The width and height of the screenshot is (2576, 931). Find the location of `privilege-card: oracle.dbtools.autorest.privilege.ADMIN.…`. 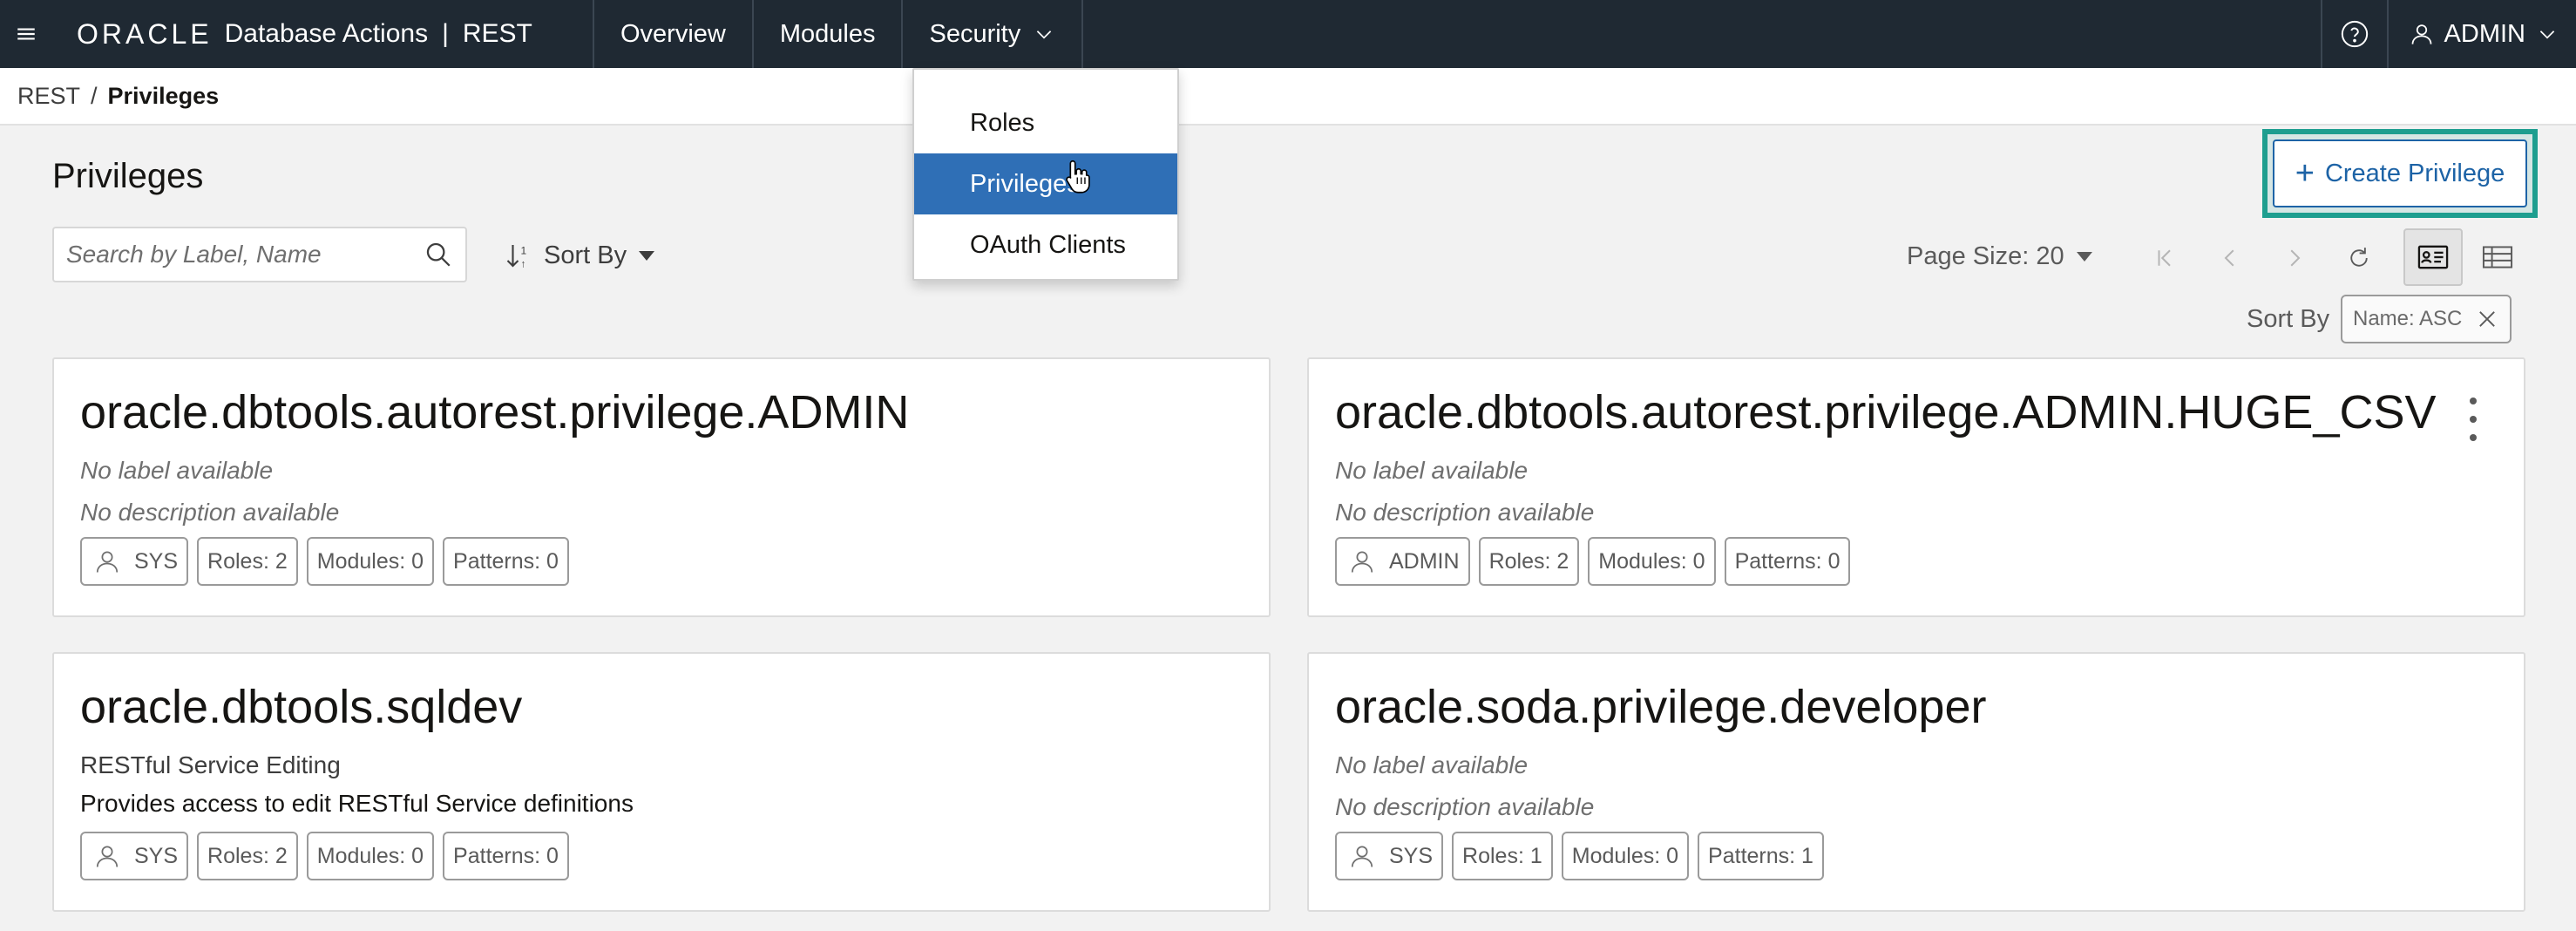

privilege-card: oracle.dbtools.autorest.privilege.ADMIN.… is located at coordinates (1916, 487).